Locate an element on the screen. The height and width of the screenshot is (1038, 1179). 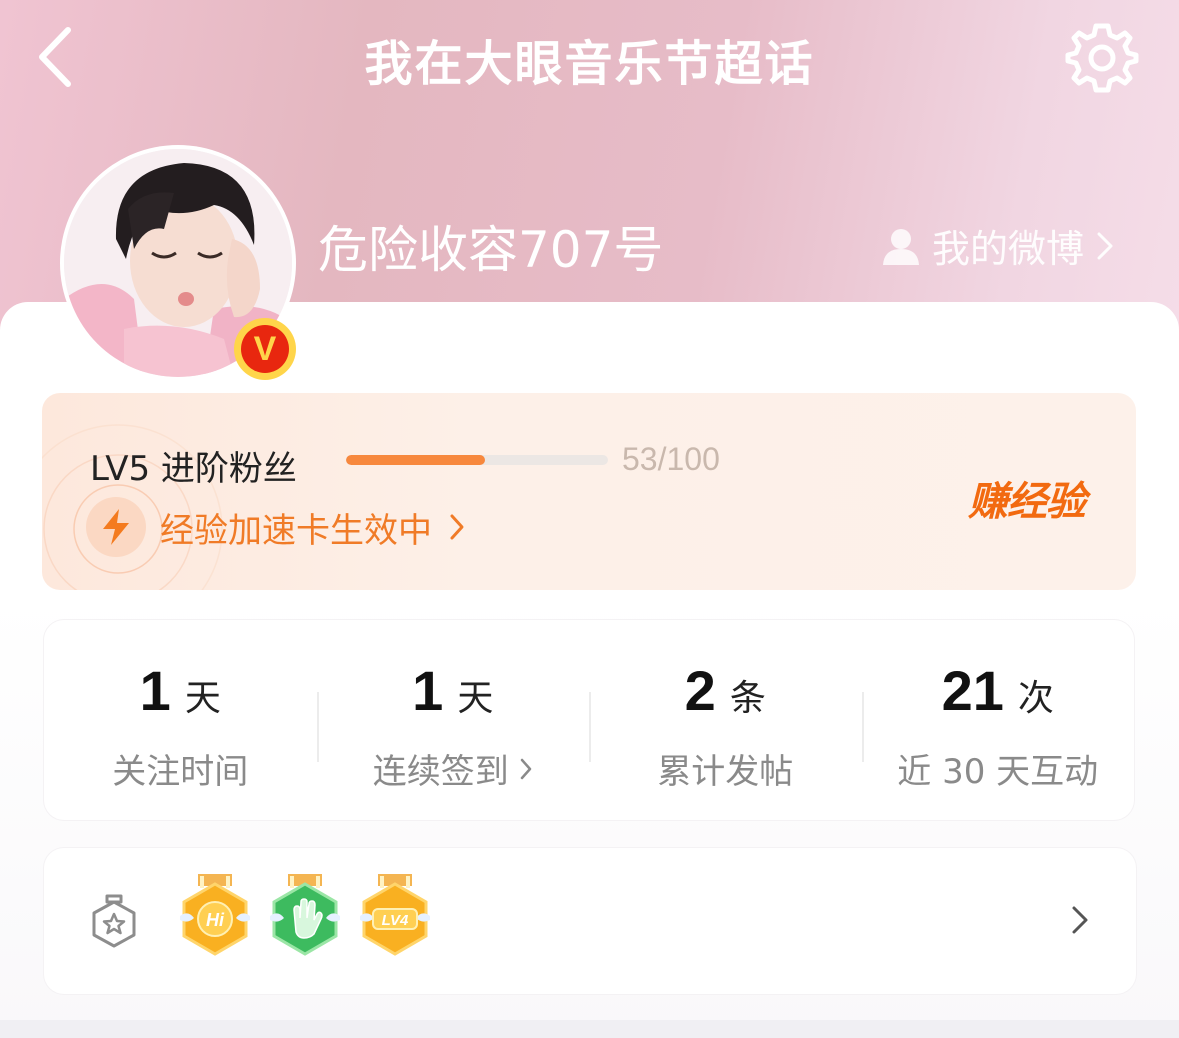
medals-row: Hi LV4 is located at coordinates (590, 921).